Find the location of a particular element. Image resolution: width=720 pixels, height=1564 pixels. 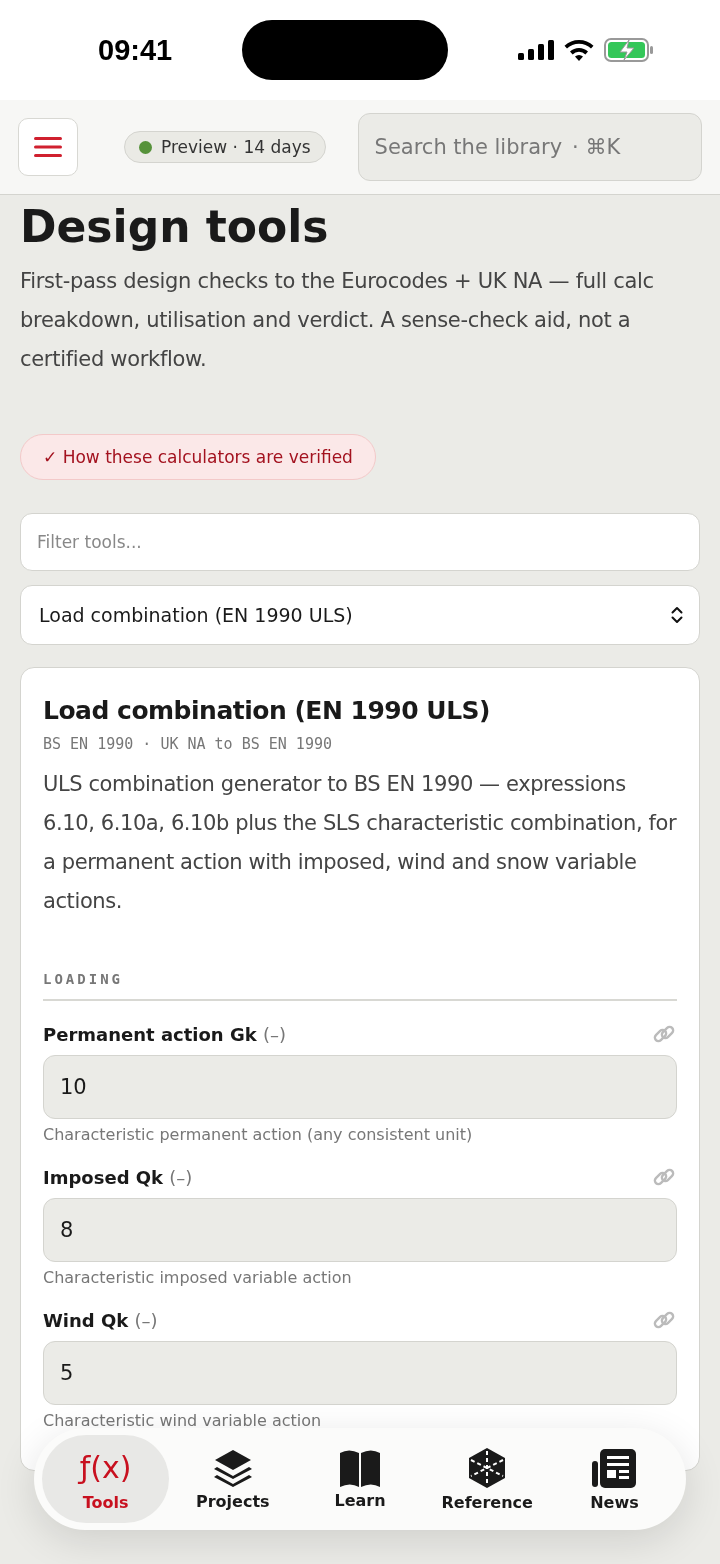

menu-button is located at coordinates (48, 147).